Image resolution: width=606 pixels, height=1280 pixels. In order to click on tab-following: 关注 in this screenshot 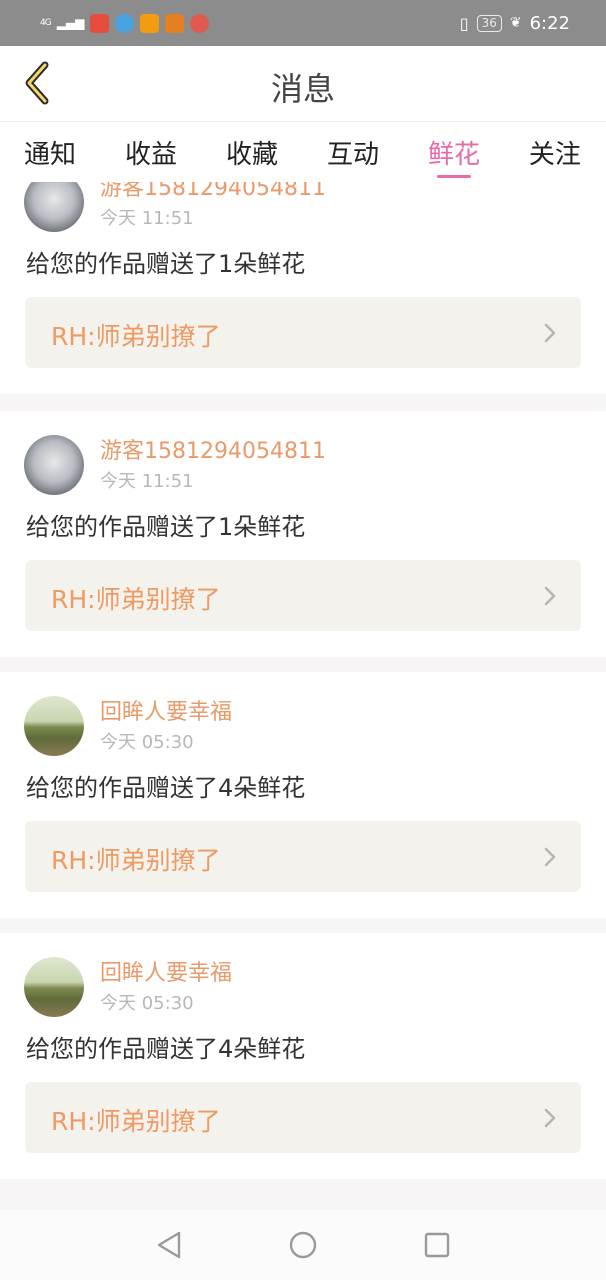, I will do `click(555, 152)`.